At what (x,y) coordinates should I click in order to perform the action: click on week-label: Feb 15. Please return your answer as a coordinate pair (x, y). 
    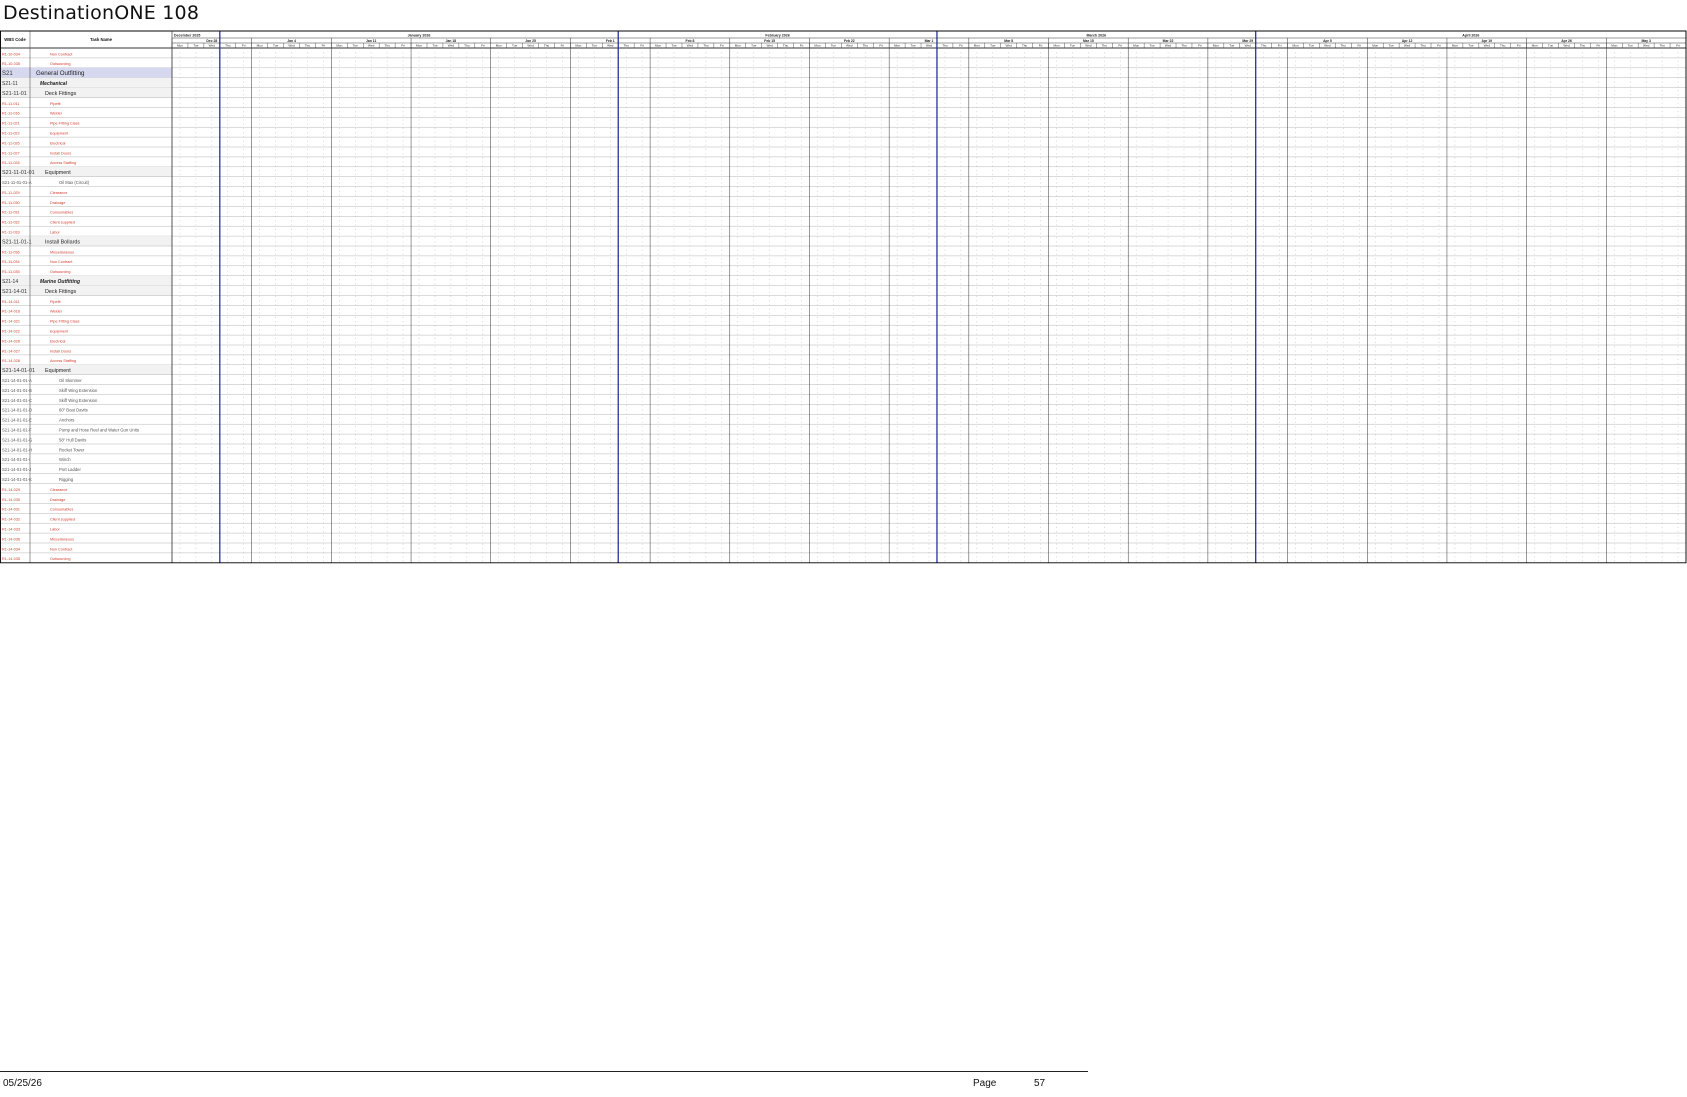
    Looking at the image, I should click on (769, 41).